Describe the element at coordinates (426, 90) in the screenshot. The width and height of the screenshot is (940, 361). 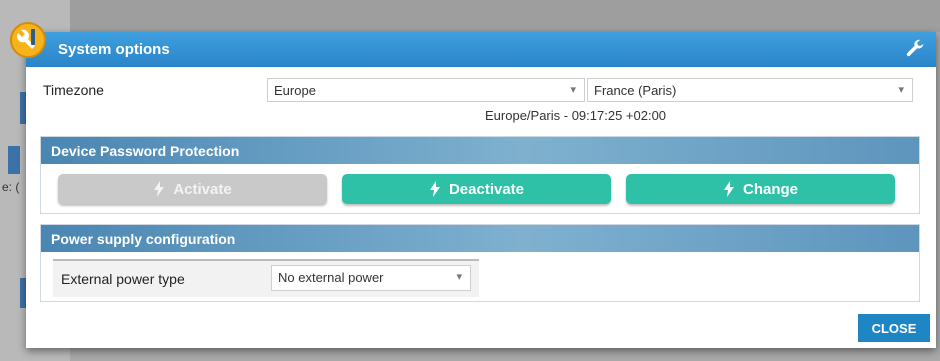
I see `timezone-region-select: Europe ▾` at that location.